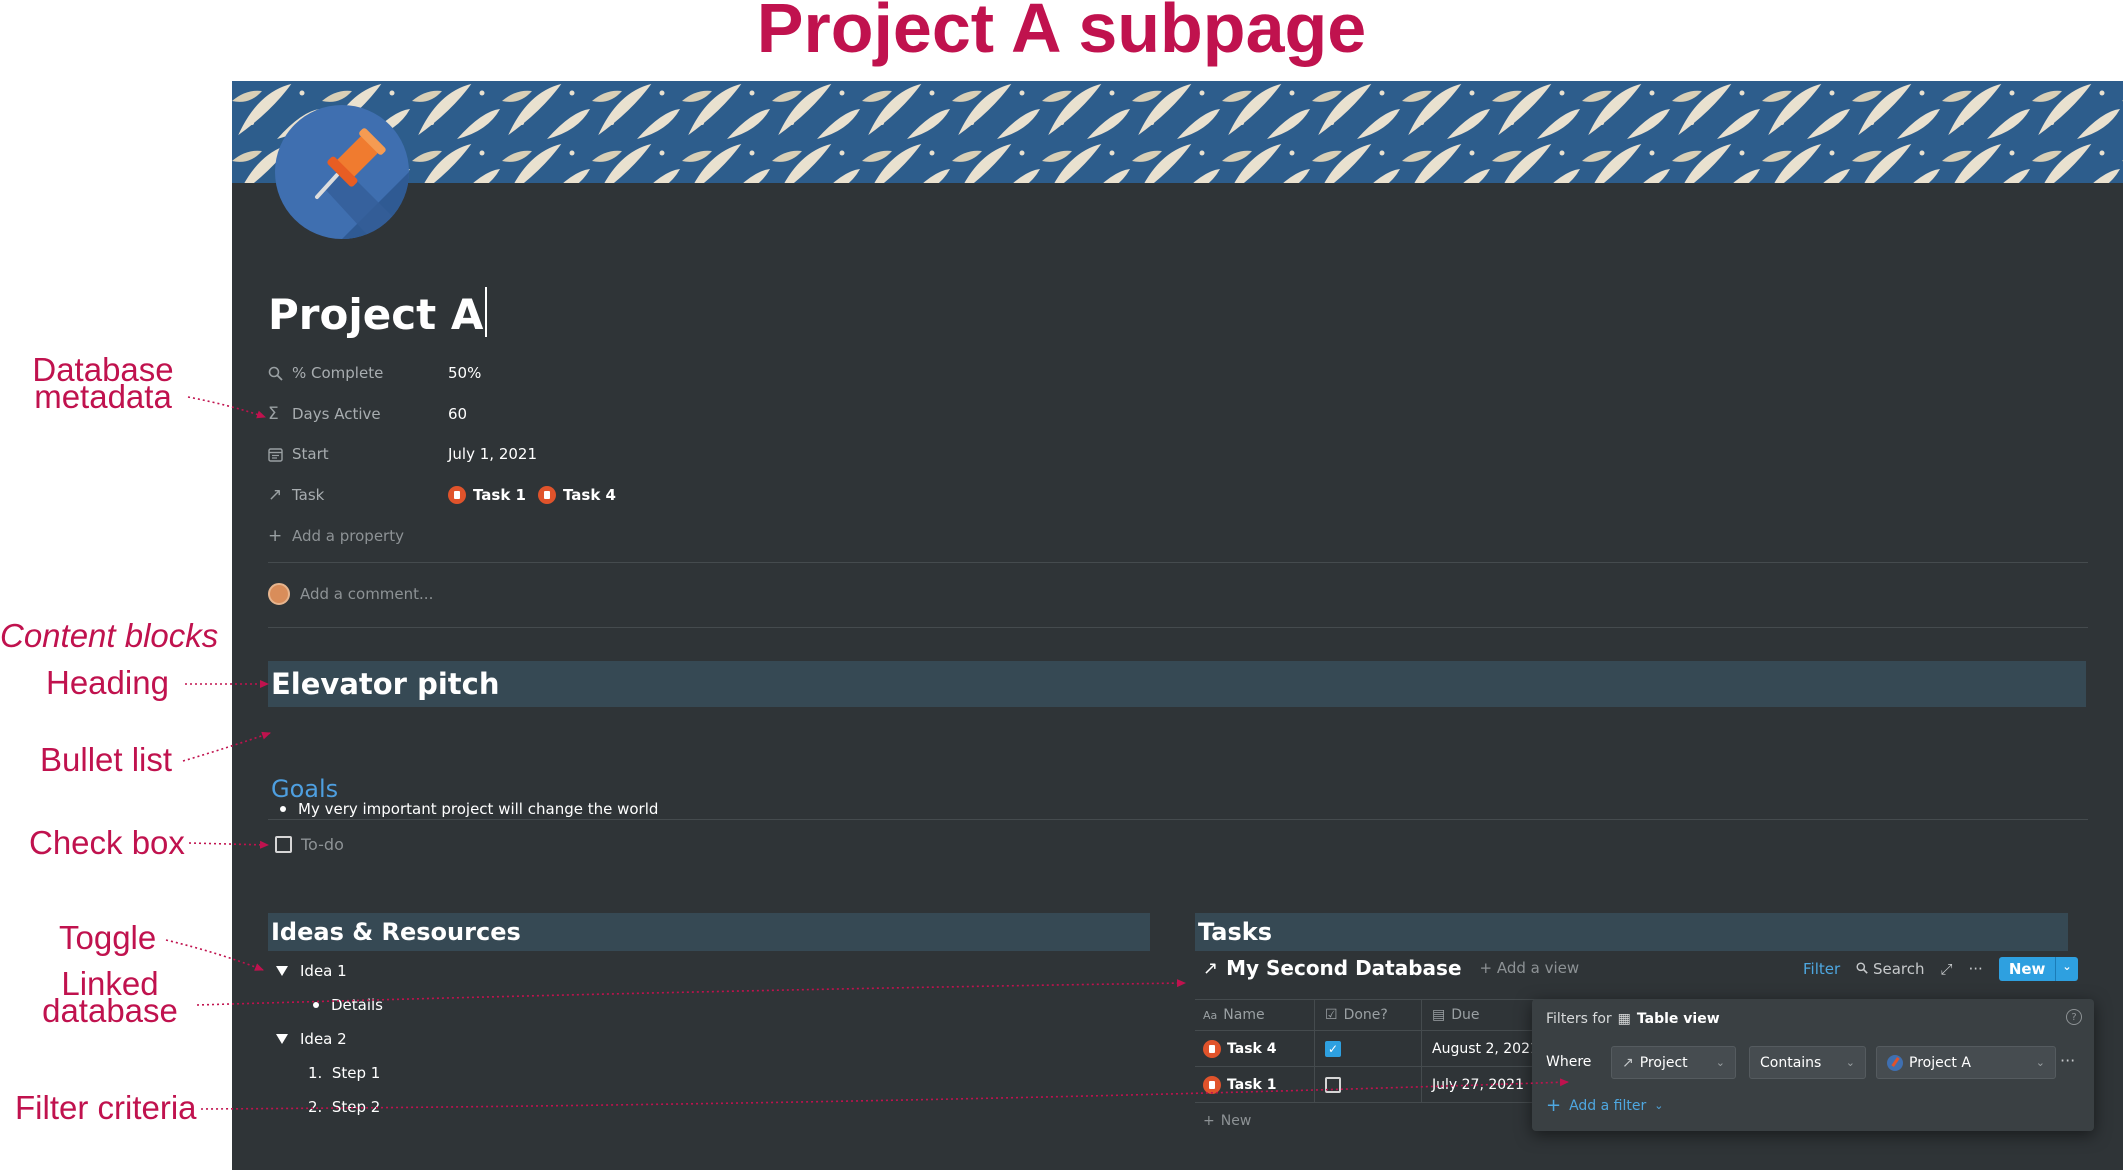  What do you see at coordinates (1482, 1048) in the screenshot?
I see `cell-due: August 2, 2021` at bounding box center [1482, 1048].